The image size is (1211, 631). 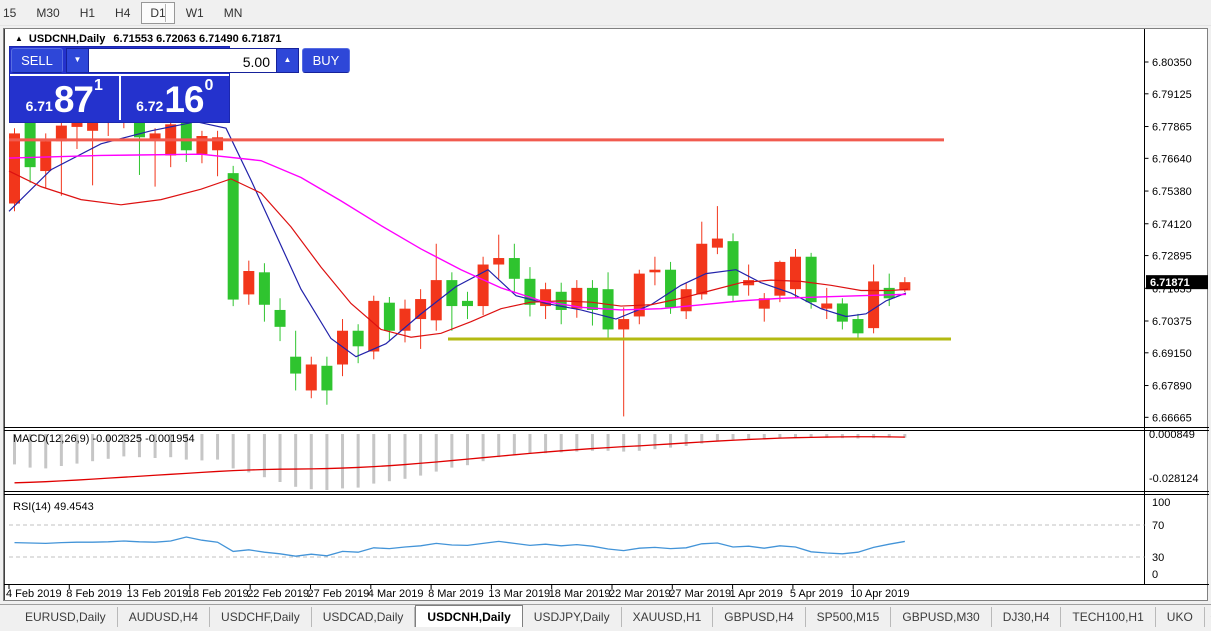 I want to click on symbol-tab: GBPUSD,H4, so click(x=759, y=617).